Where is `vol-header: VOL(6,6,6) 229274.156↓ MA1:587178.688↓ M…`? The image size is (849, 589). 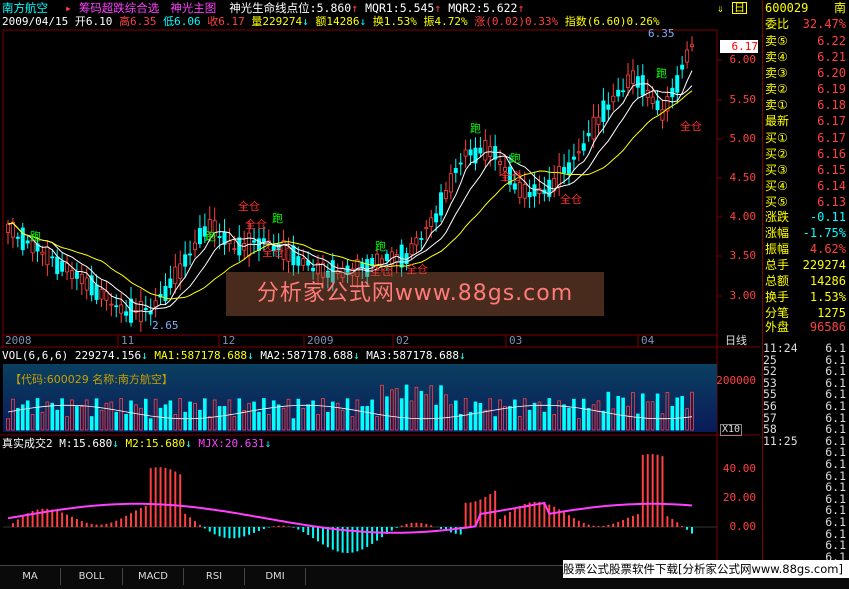 vol-header: VOL(6,6,6) 229274.156↓ MA1:587178.688↓ M… is located at coordinates (234, 355).